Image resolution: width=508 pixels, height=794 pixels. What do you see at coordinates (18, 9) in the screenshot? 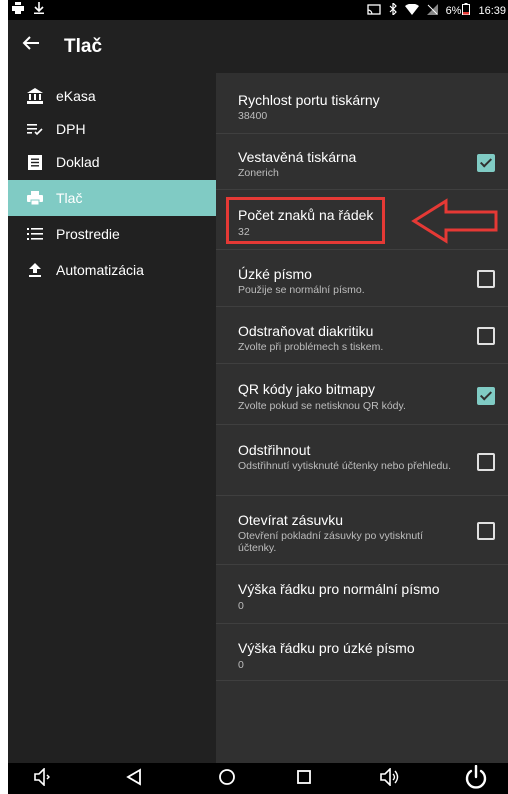
I see `printer-notification-icon` at bounding box center [18, 9].